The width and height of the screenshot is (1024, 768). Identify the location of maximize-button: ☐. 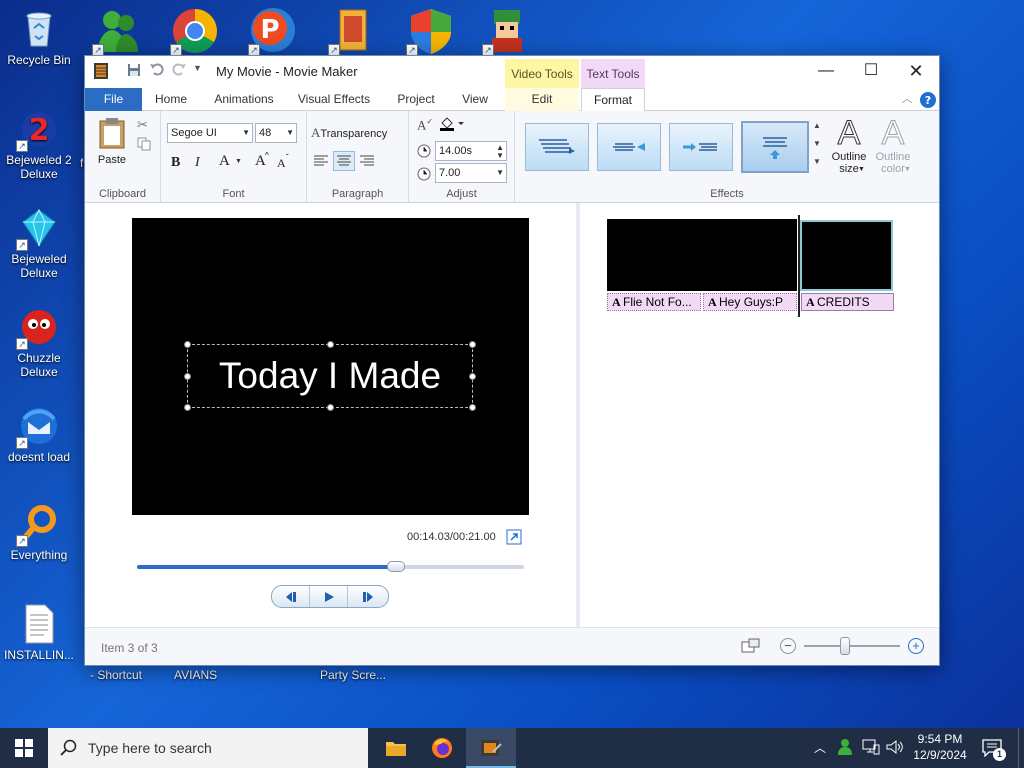
(871, 71).